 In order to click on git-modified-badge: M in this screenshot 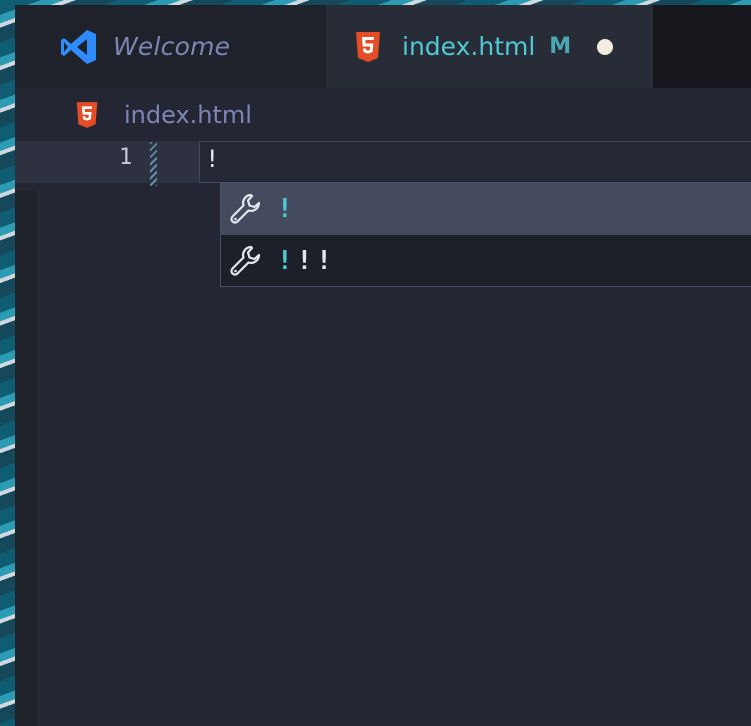, I will do `click(560, 46)`.